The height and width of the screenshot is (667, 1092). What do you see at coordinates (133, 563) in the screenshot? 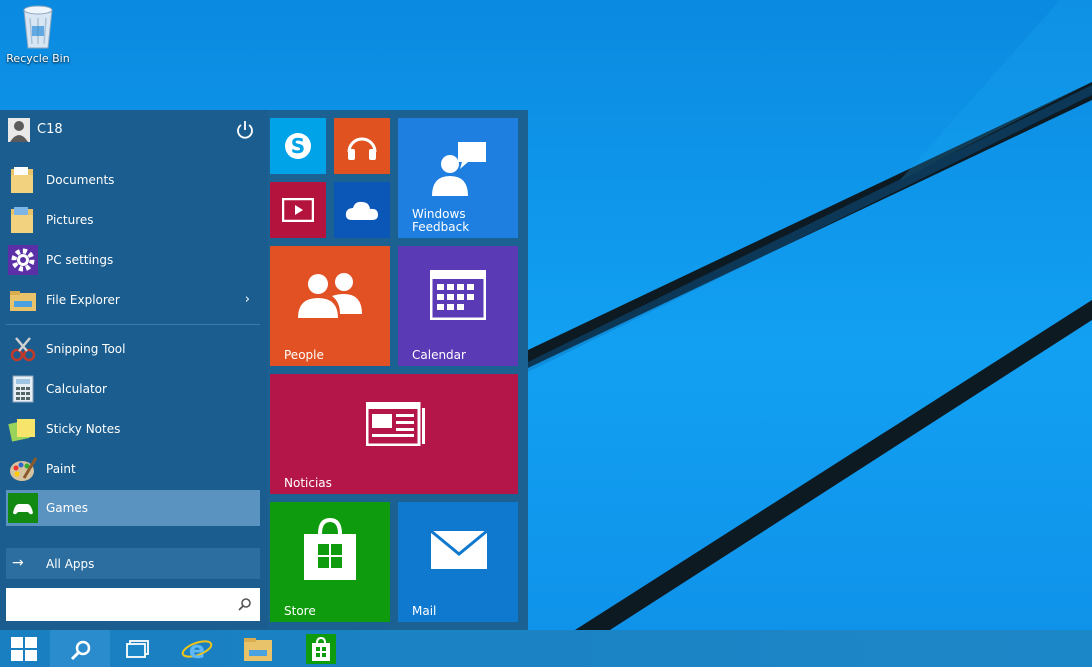
I see `all-apps-button: → All Apps` at bounding box center [133, 563].